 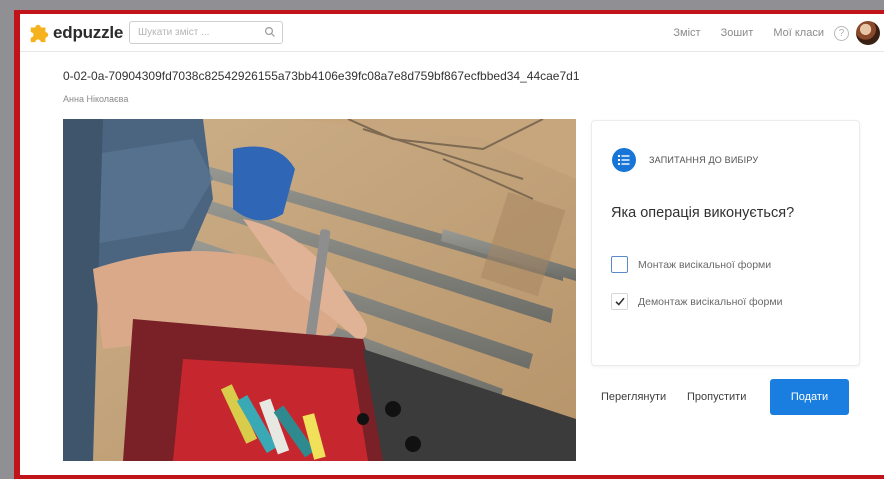 What do you see at coordinates (809, 397) in the screenshot?
I see `submit-button: Подати` at bounding box center [809, 397].